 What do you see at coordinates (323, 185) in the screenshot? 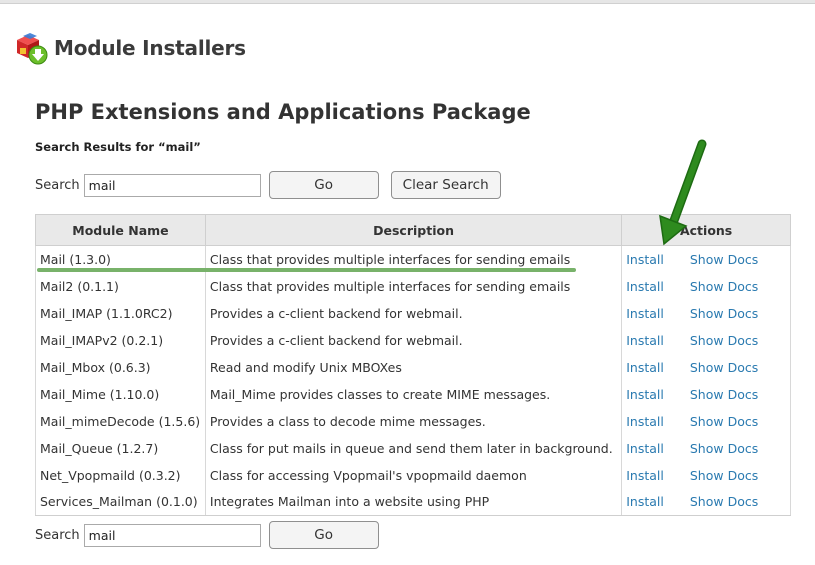
I see `go-button: Go` at bounding box center [323, 185].